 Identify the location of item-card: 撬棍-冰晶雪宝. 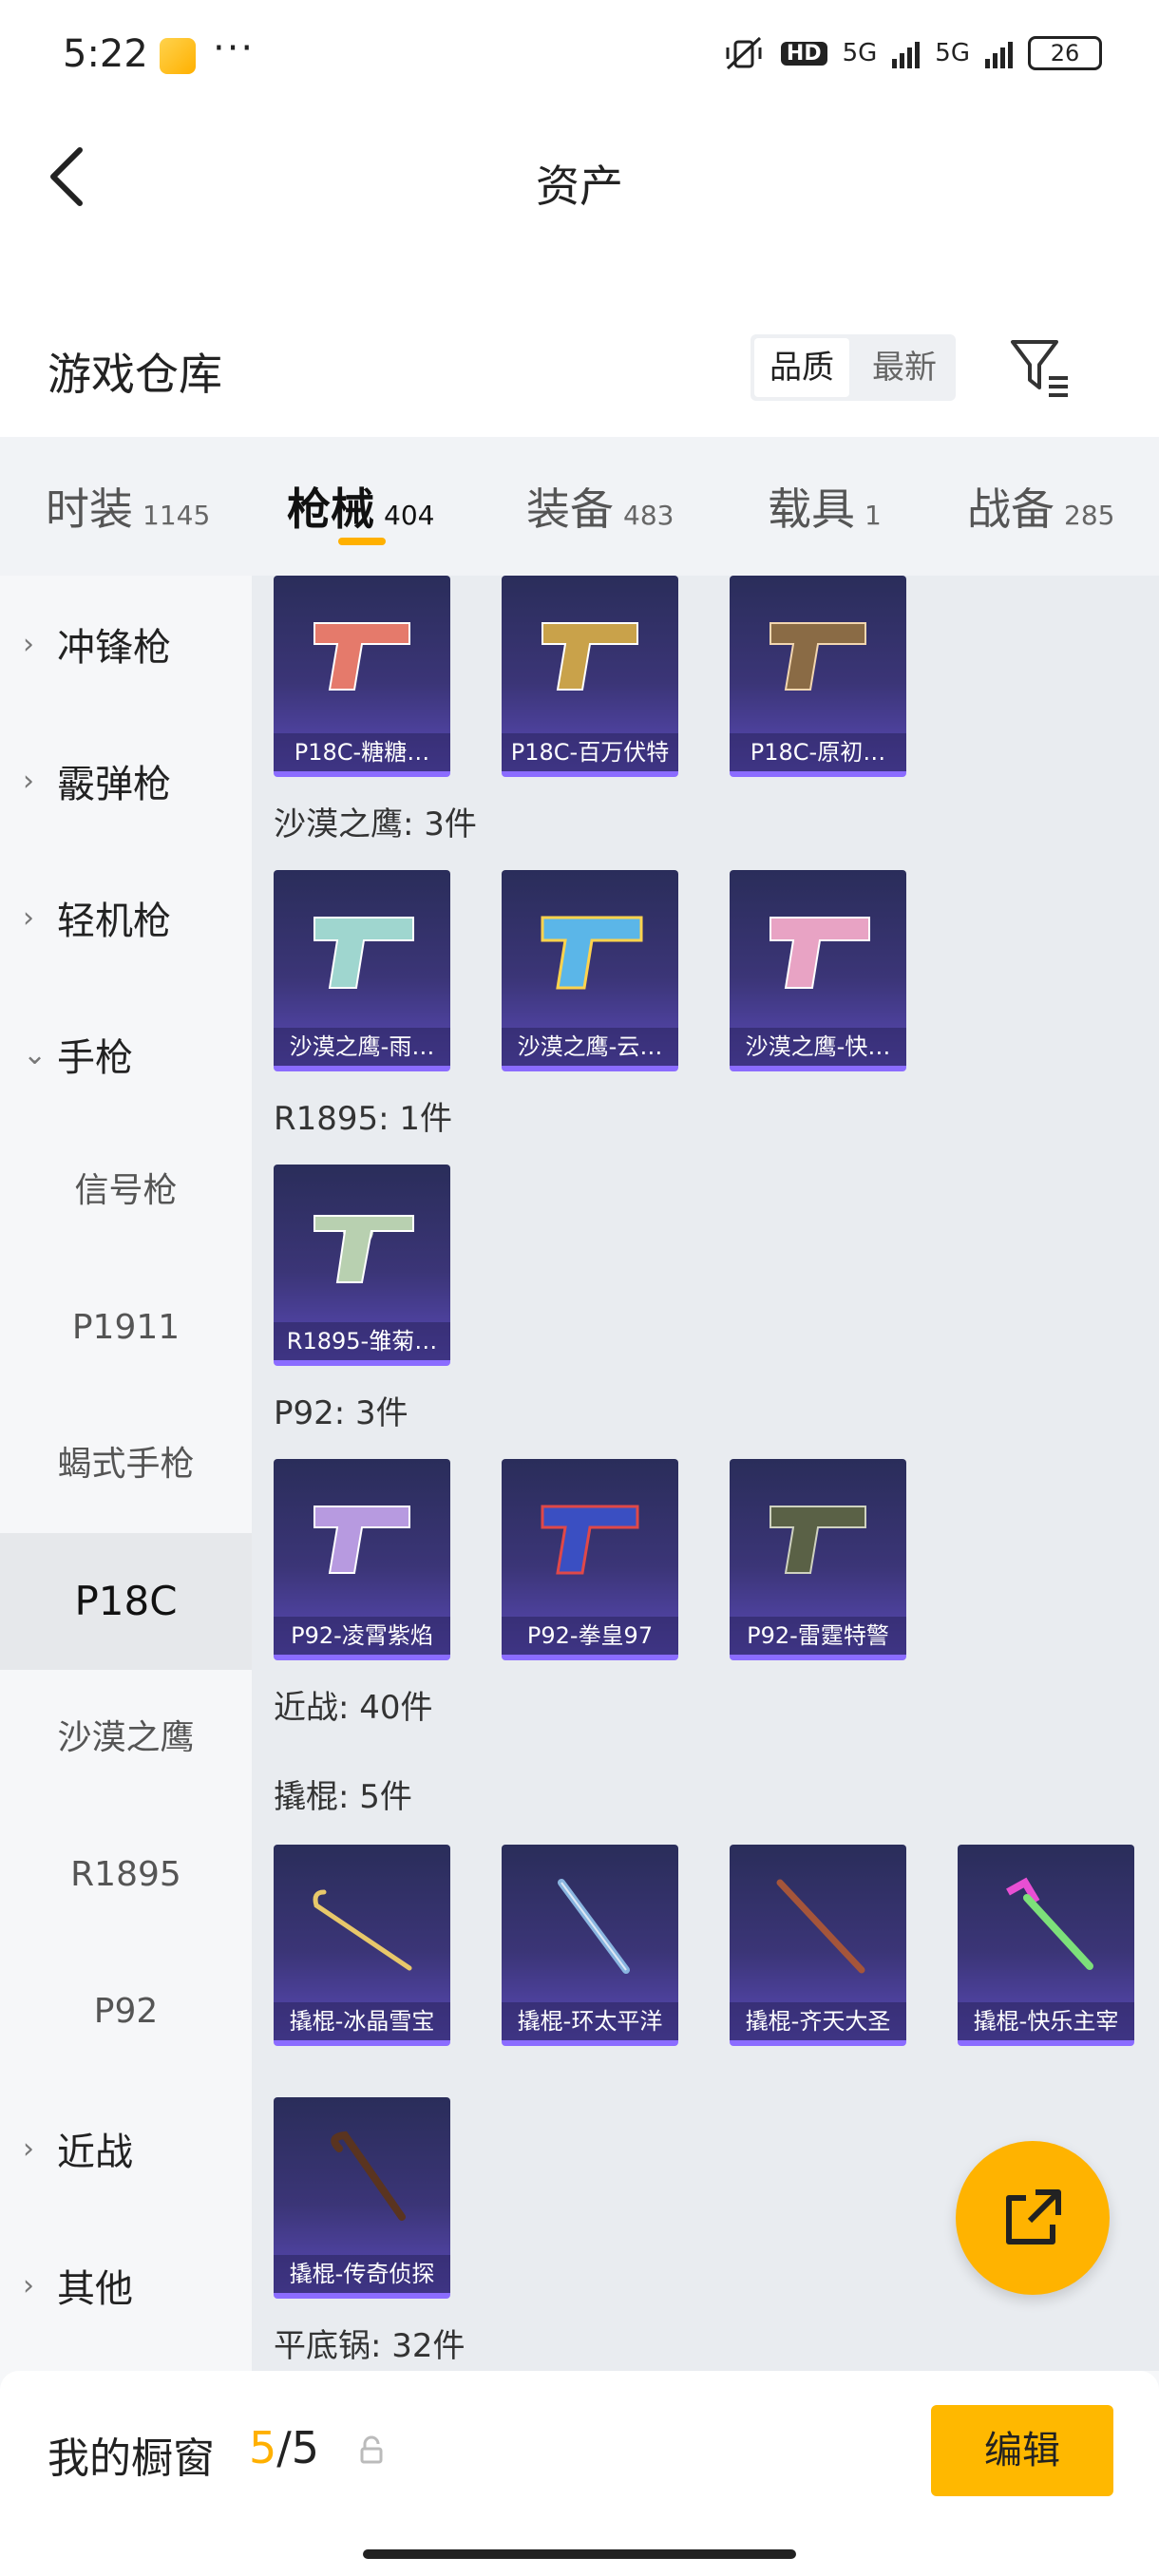
(362, 1946).